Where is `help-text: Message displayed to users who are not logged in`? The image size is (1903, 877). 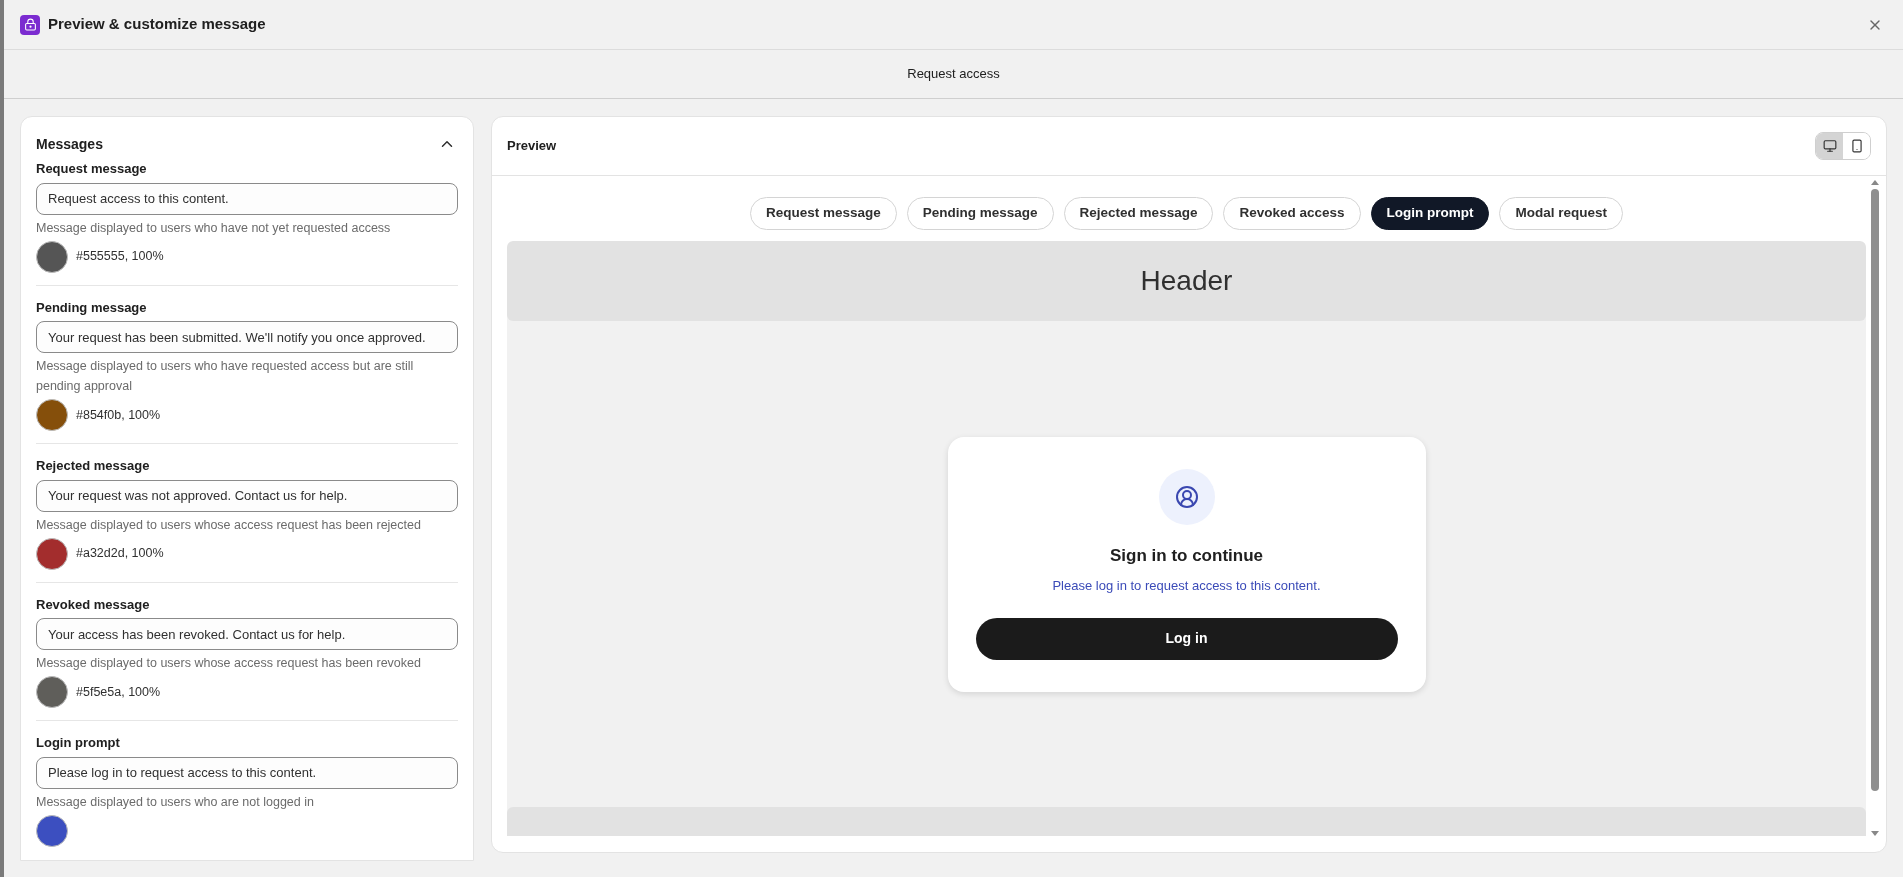 help-text: Message displayed to users who are not logged in is located at coordinates (175, 802).